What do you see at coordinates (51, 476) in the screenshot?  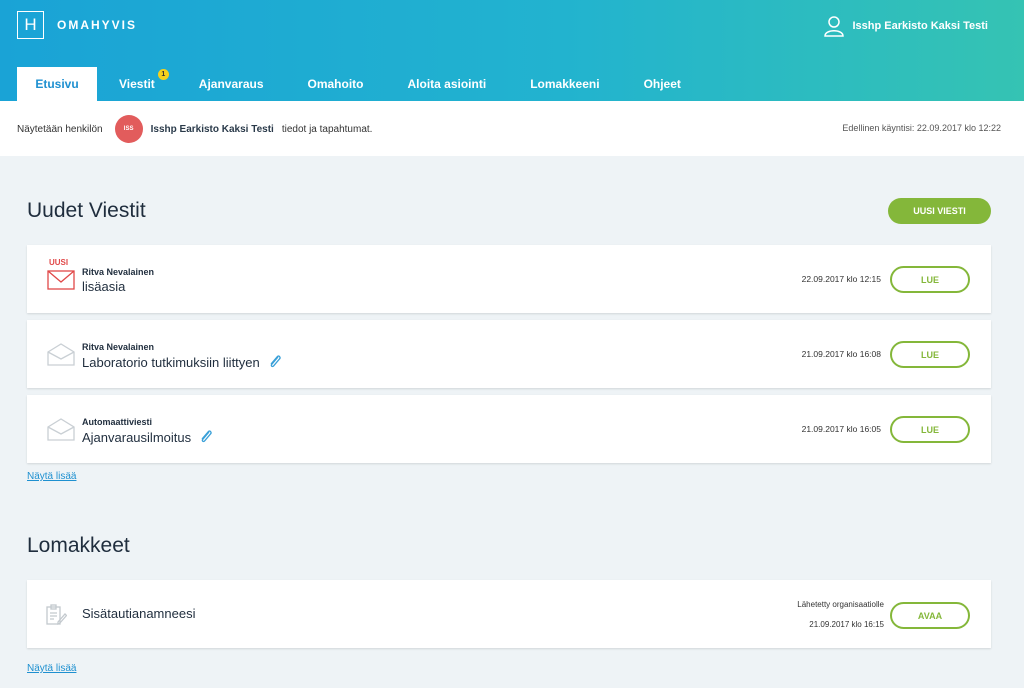 I see `show-more-messages-link: Näytä lisää` at bounding box center [51, 476].